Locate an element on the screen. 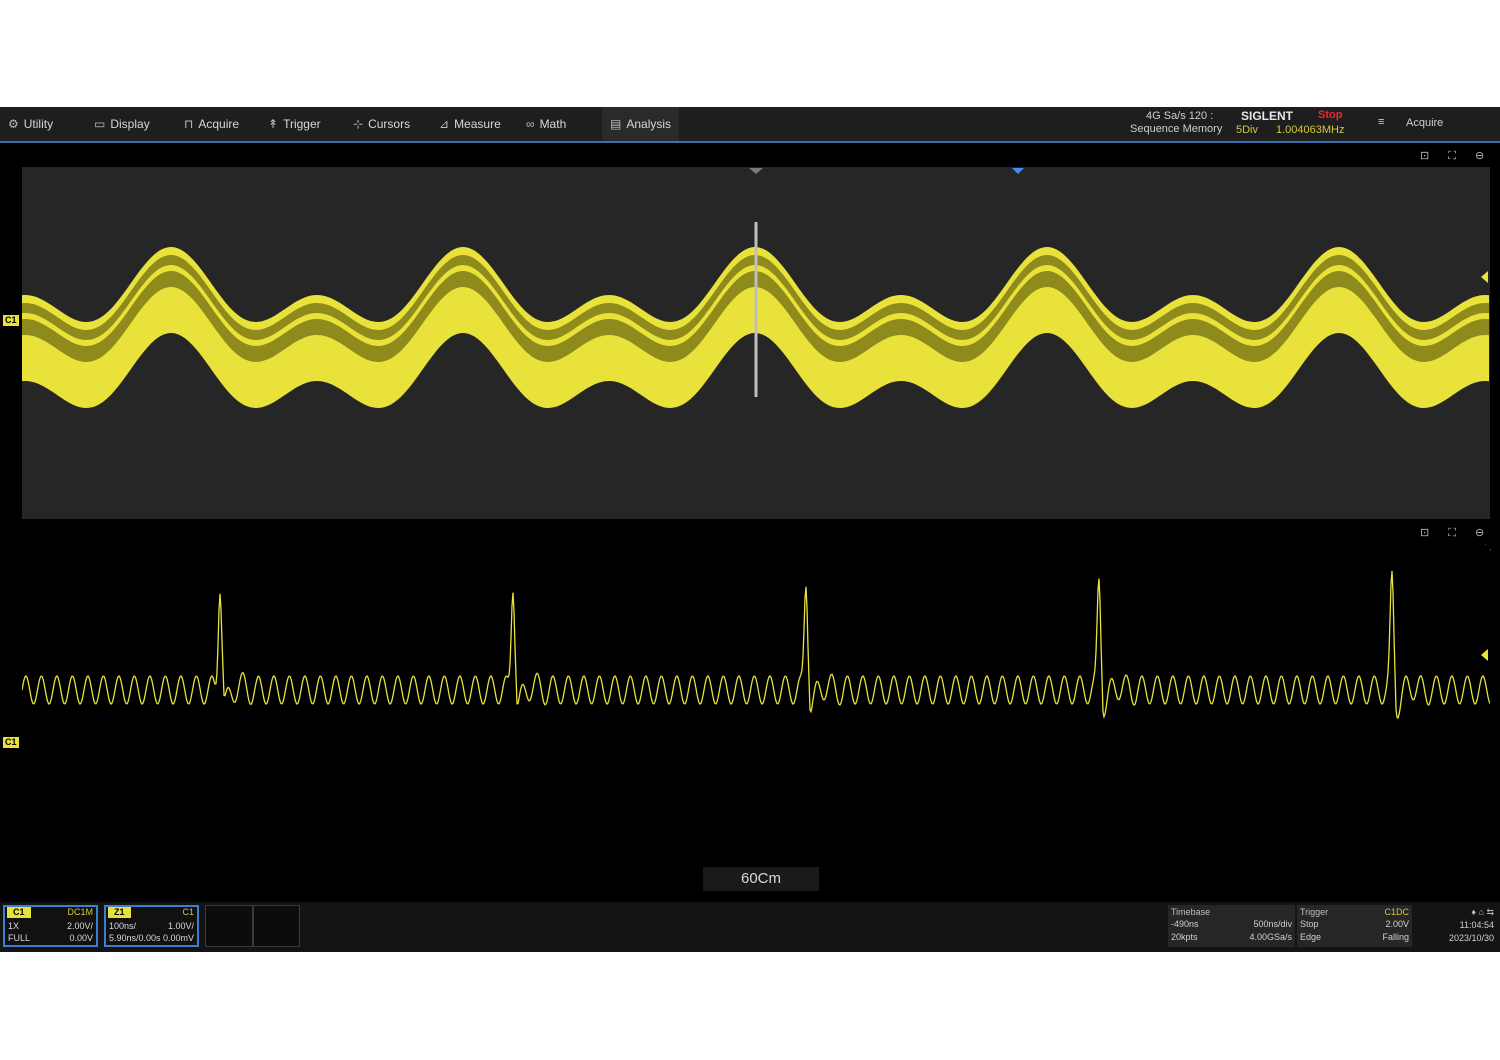 The height and width of the screenshot is (1060, 1500). zoom-tag: Z1 is located at coordinates (119, 912).